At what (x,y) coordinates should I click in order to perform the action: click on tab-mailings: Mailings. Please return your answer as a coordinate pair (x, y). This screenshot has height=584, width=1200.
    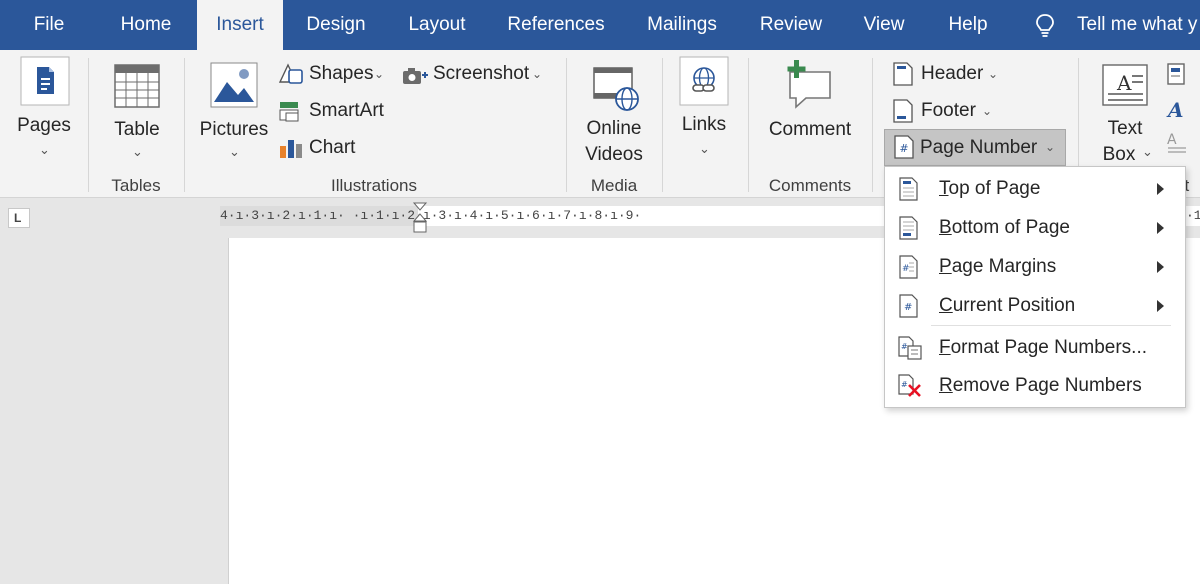
    Looking at the image, I should click on (682, 25).